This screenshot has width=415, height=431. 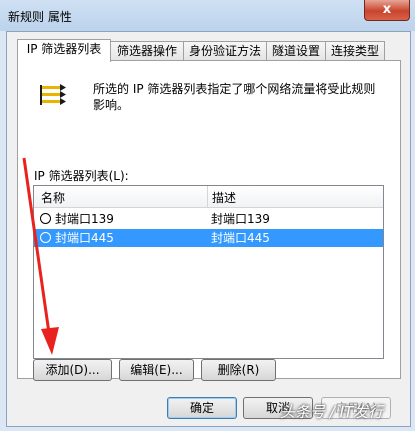 I want to click on filter-name: 封端口139, so click(x=84, y=219).